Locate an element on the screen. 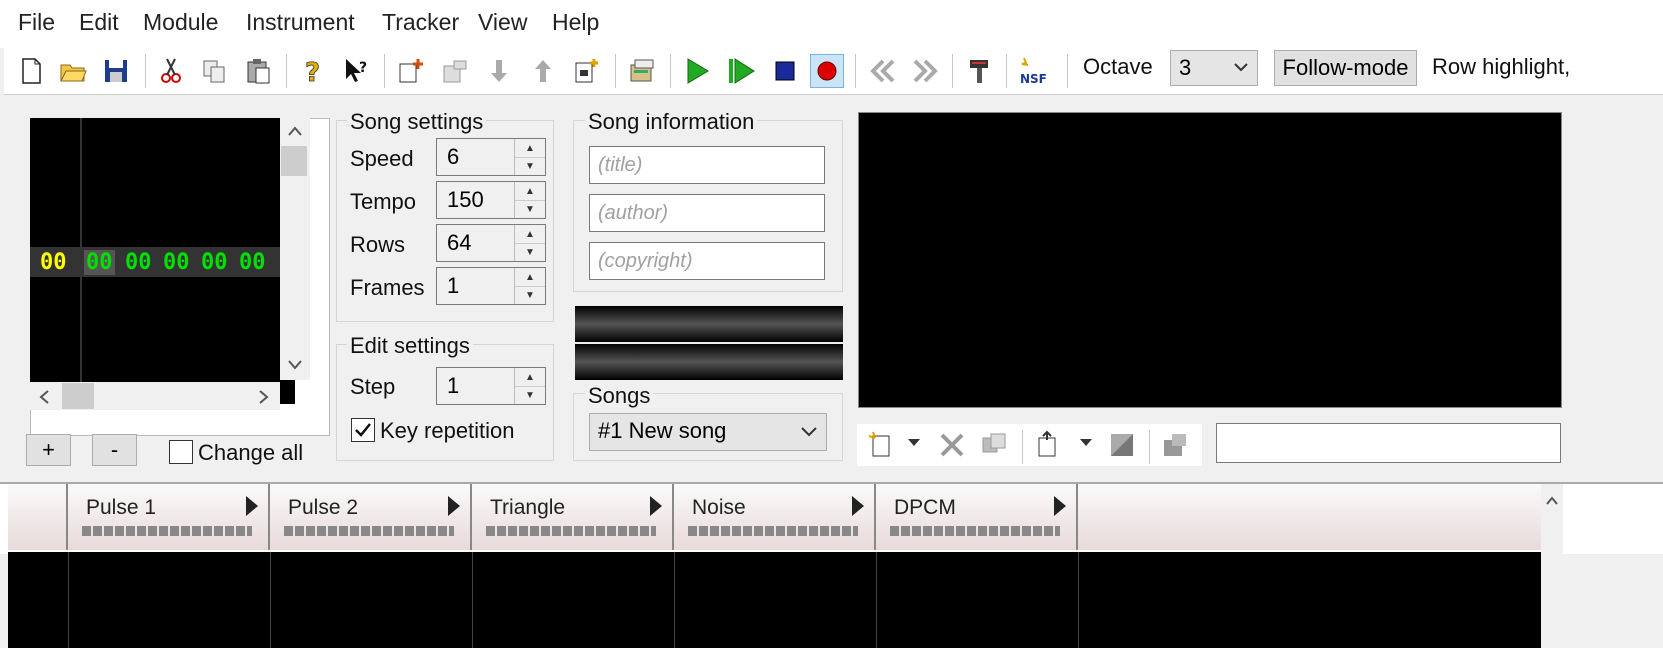 The image size is (1663, 648). scroll-right-icon is located at coordinates (263, 397).